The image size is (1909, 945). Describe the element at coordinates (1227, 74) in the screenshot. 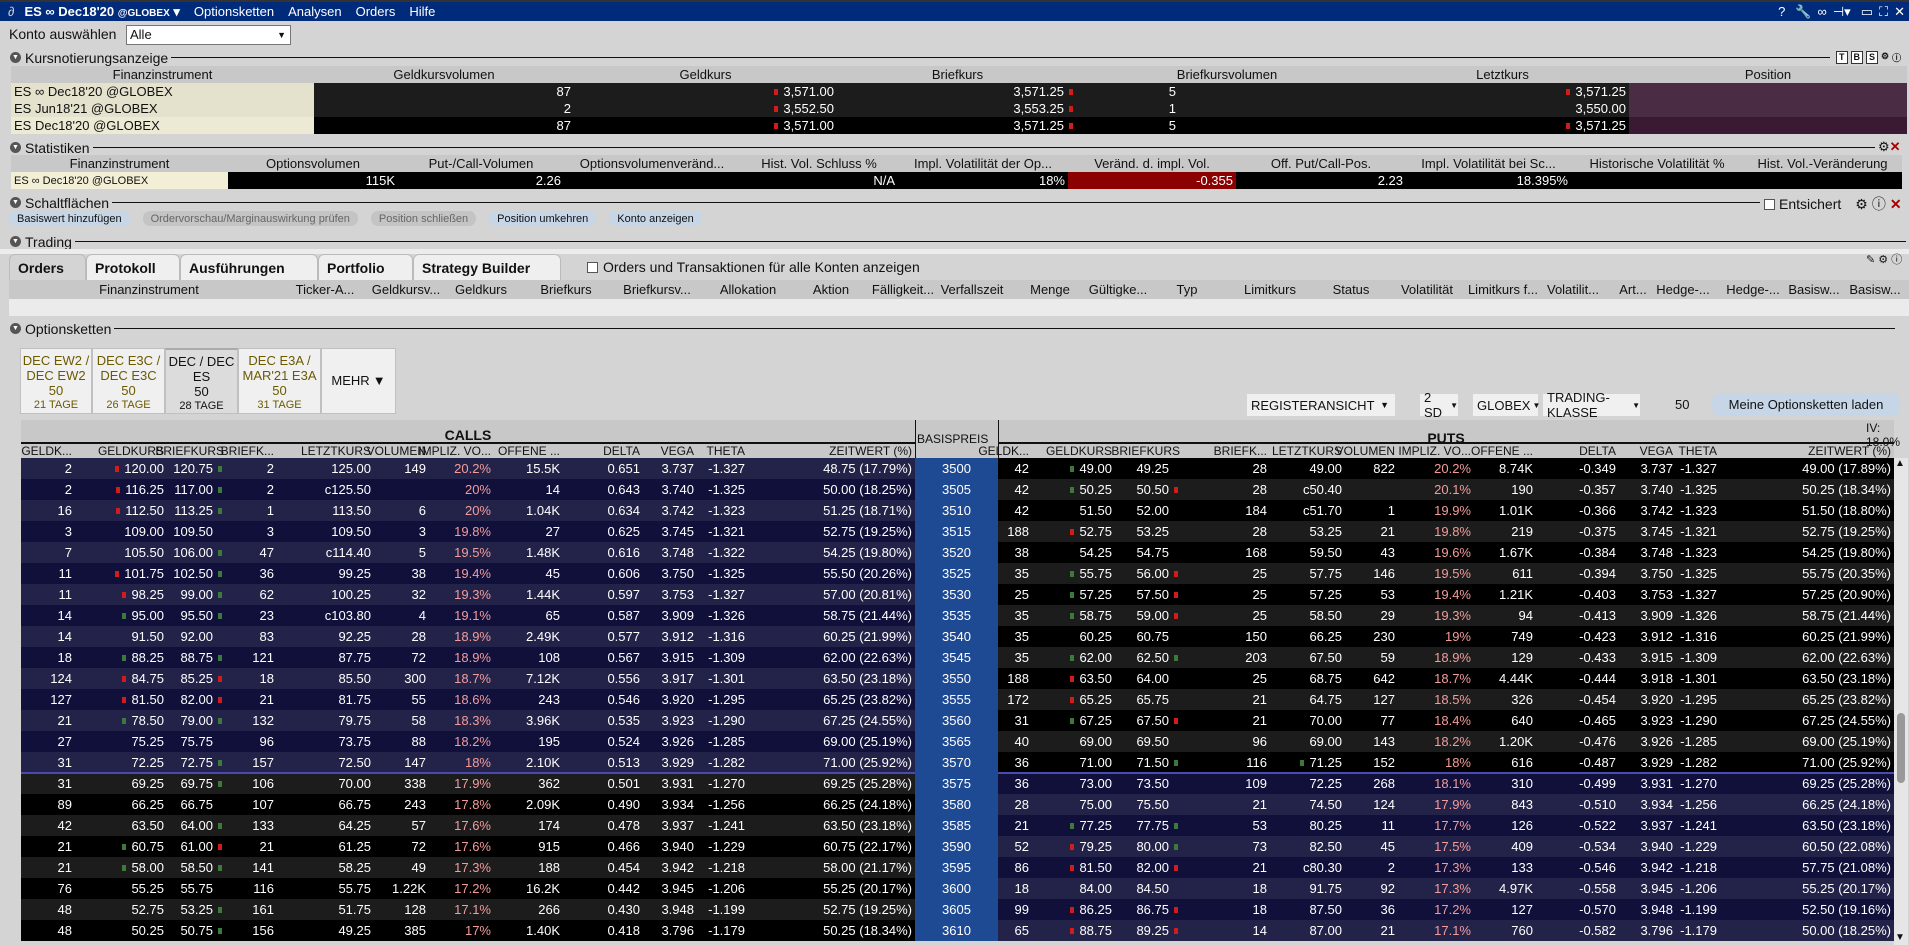

I see `column-header: Briefkursvolumen` at that location.